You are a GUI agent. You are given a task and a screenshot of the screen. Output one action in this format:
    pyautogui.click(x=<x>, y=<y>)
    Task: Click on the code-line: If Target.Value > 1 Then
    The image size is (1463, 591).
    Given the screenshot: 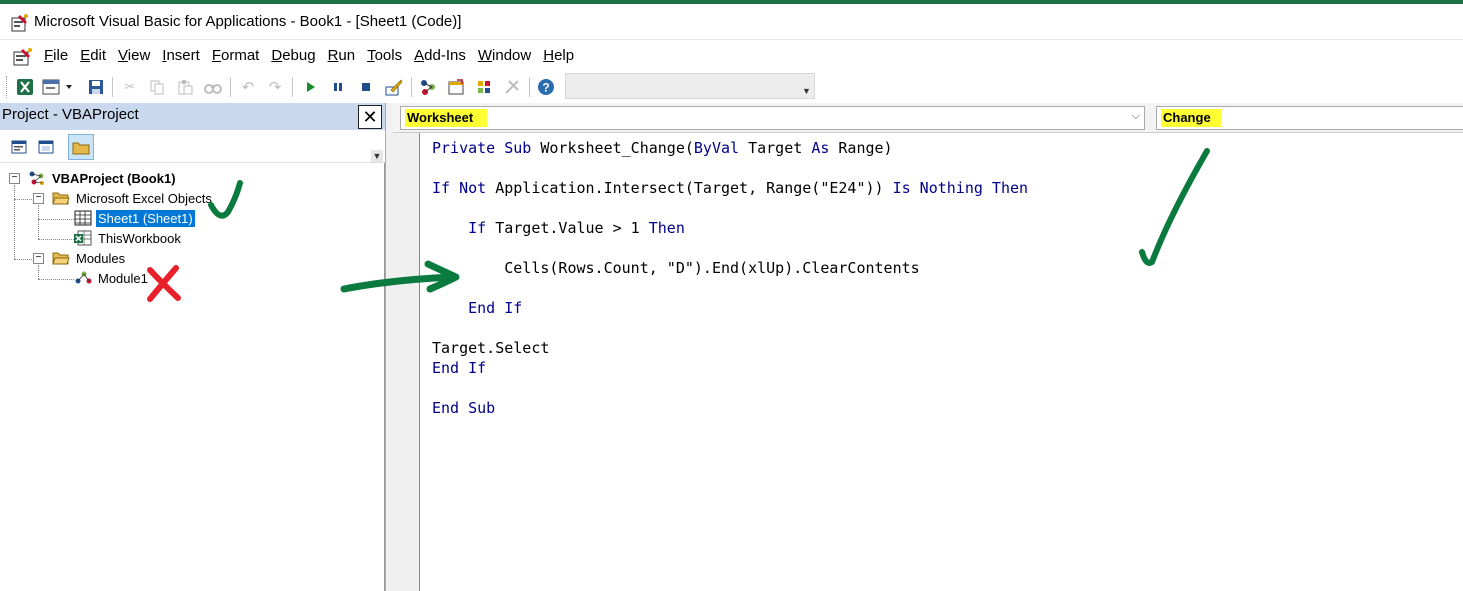 What is the action you would take?
    pyautogui.click(x=730, y=228)
    